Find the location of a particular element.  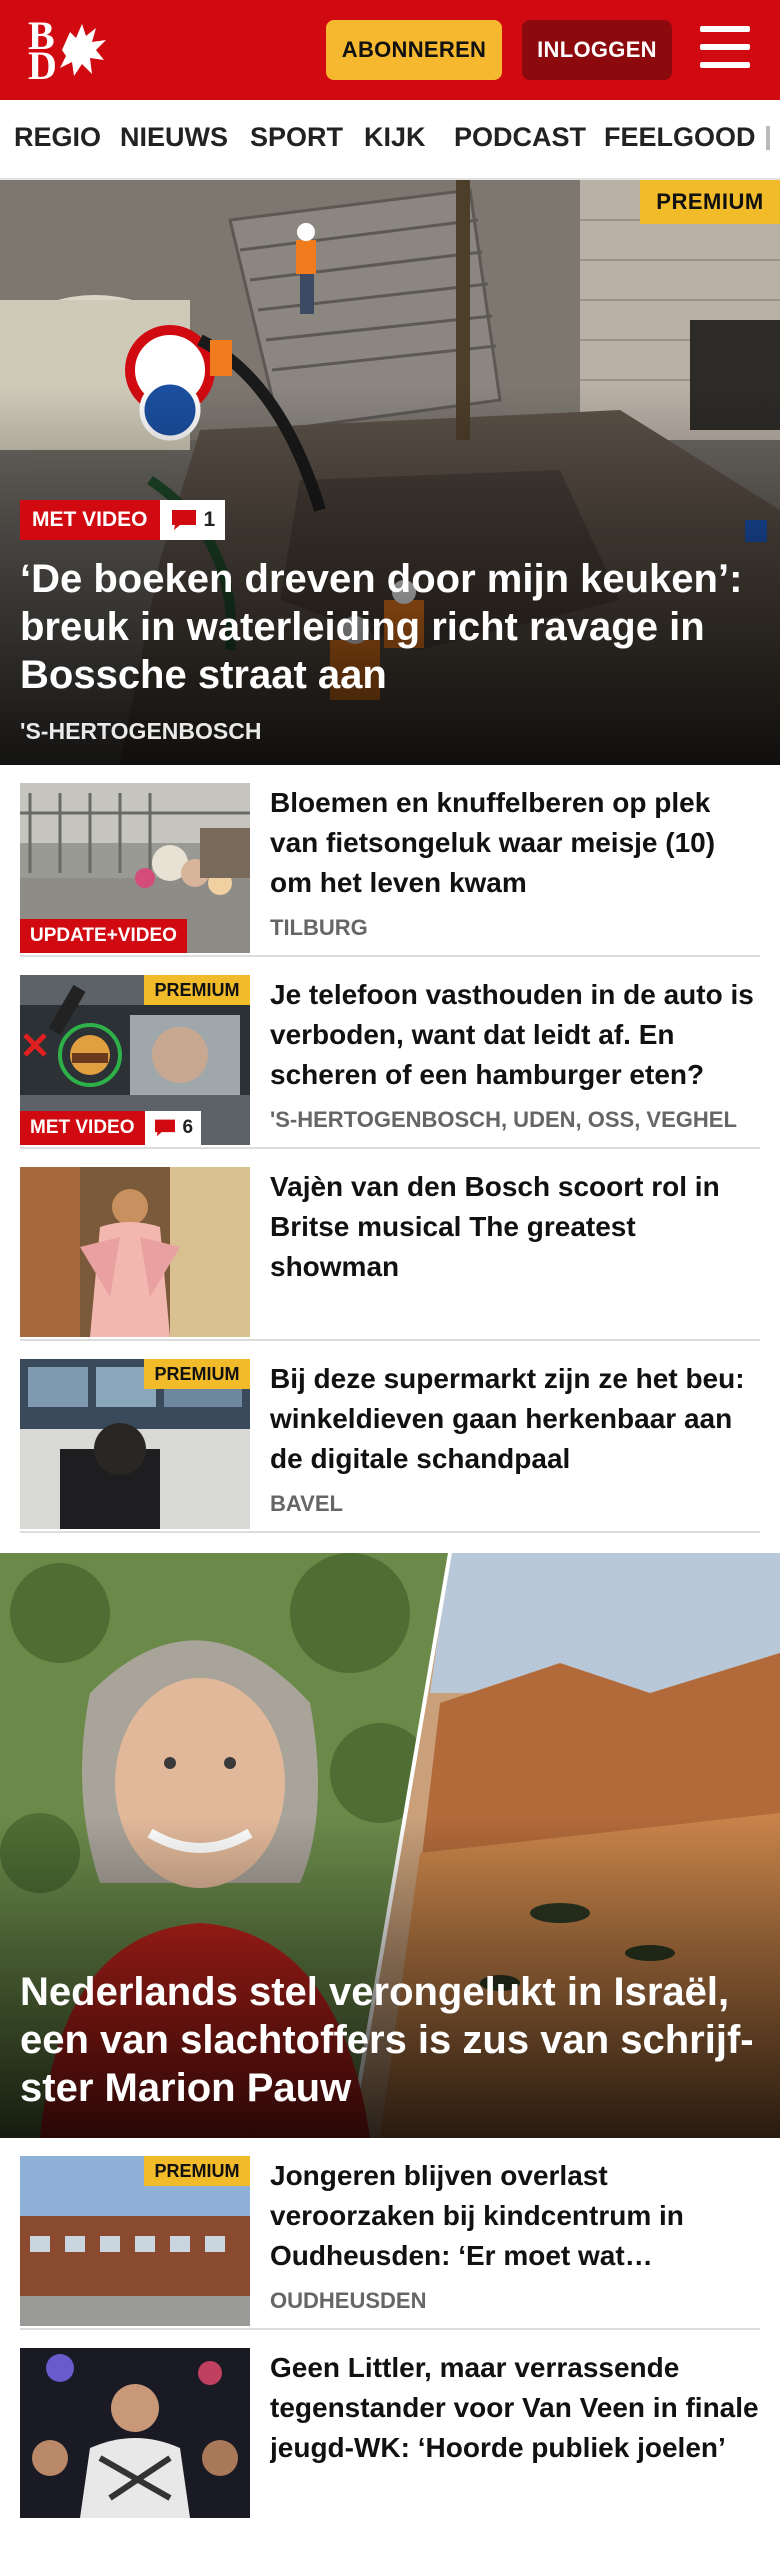

comment-count: 1 is located at coordinates (192, 520).